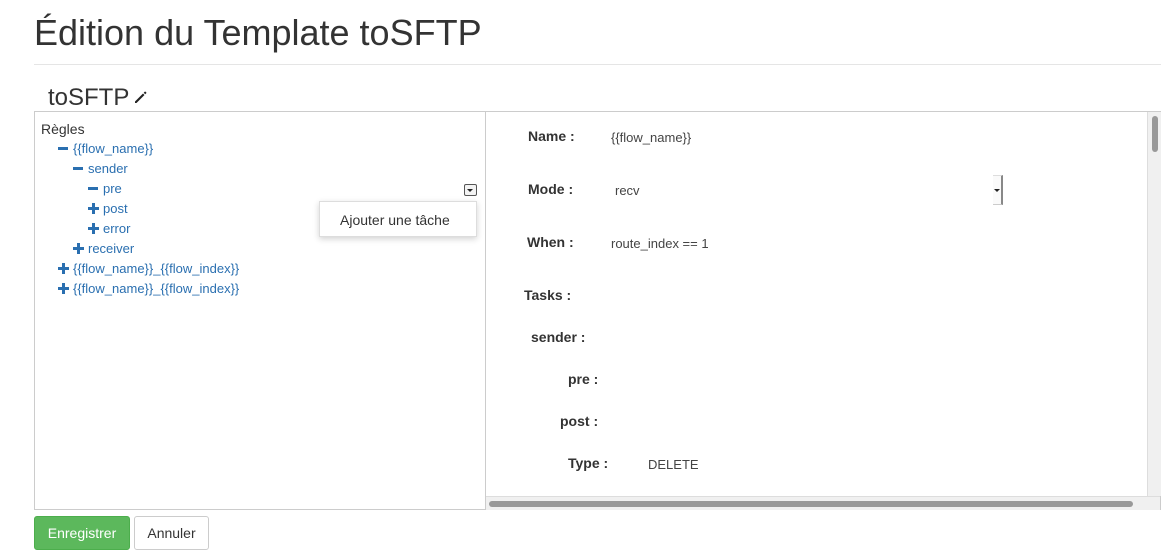  I want to click on post-label: post :, so click(579, 421).